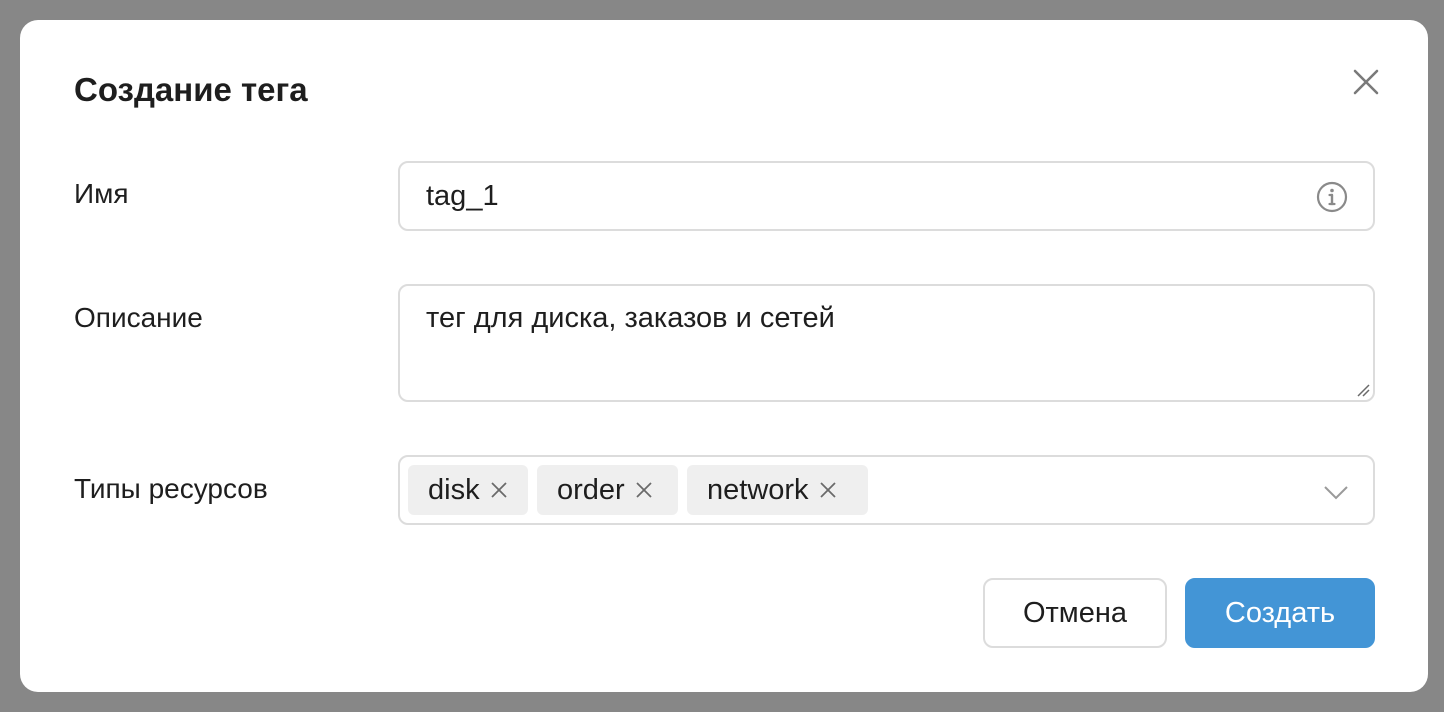 This screenshot has height=712, width=1444. I want to click on info-icon, so click(1332, 197).